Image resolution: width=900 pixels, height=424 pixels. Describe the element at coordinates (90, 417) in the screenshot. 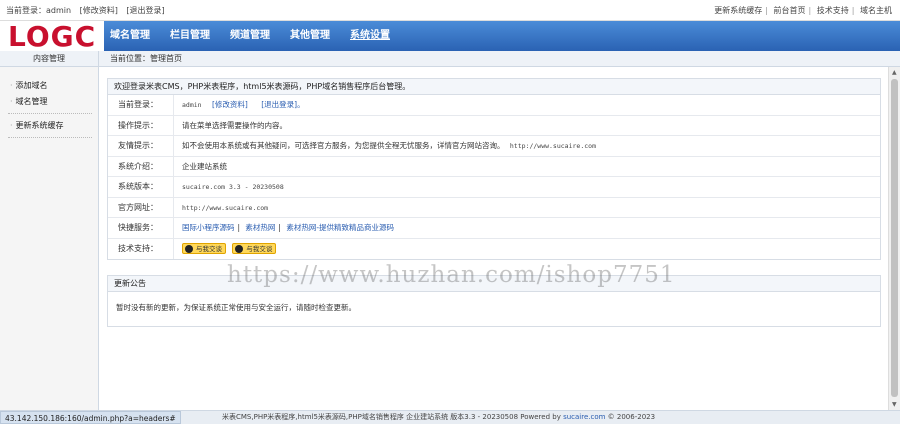

I see `status-url: 43.142.150.186:160/admin.php?a=headers#` at that location.